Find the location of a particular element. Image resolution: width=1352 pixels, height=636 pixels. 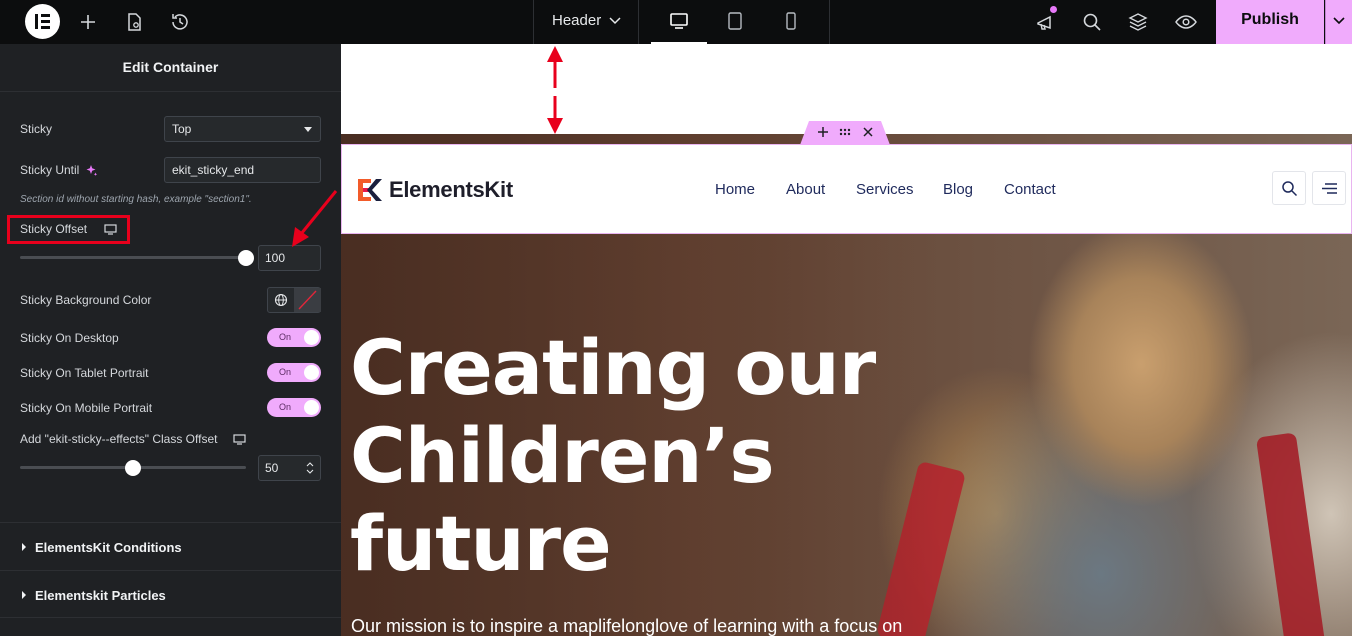

drag-handle-icon is located at coordinates (845, 132).